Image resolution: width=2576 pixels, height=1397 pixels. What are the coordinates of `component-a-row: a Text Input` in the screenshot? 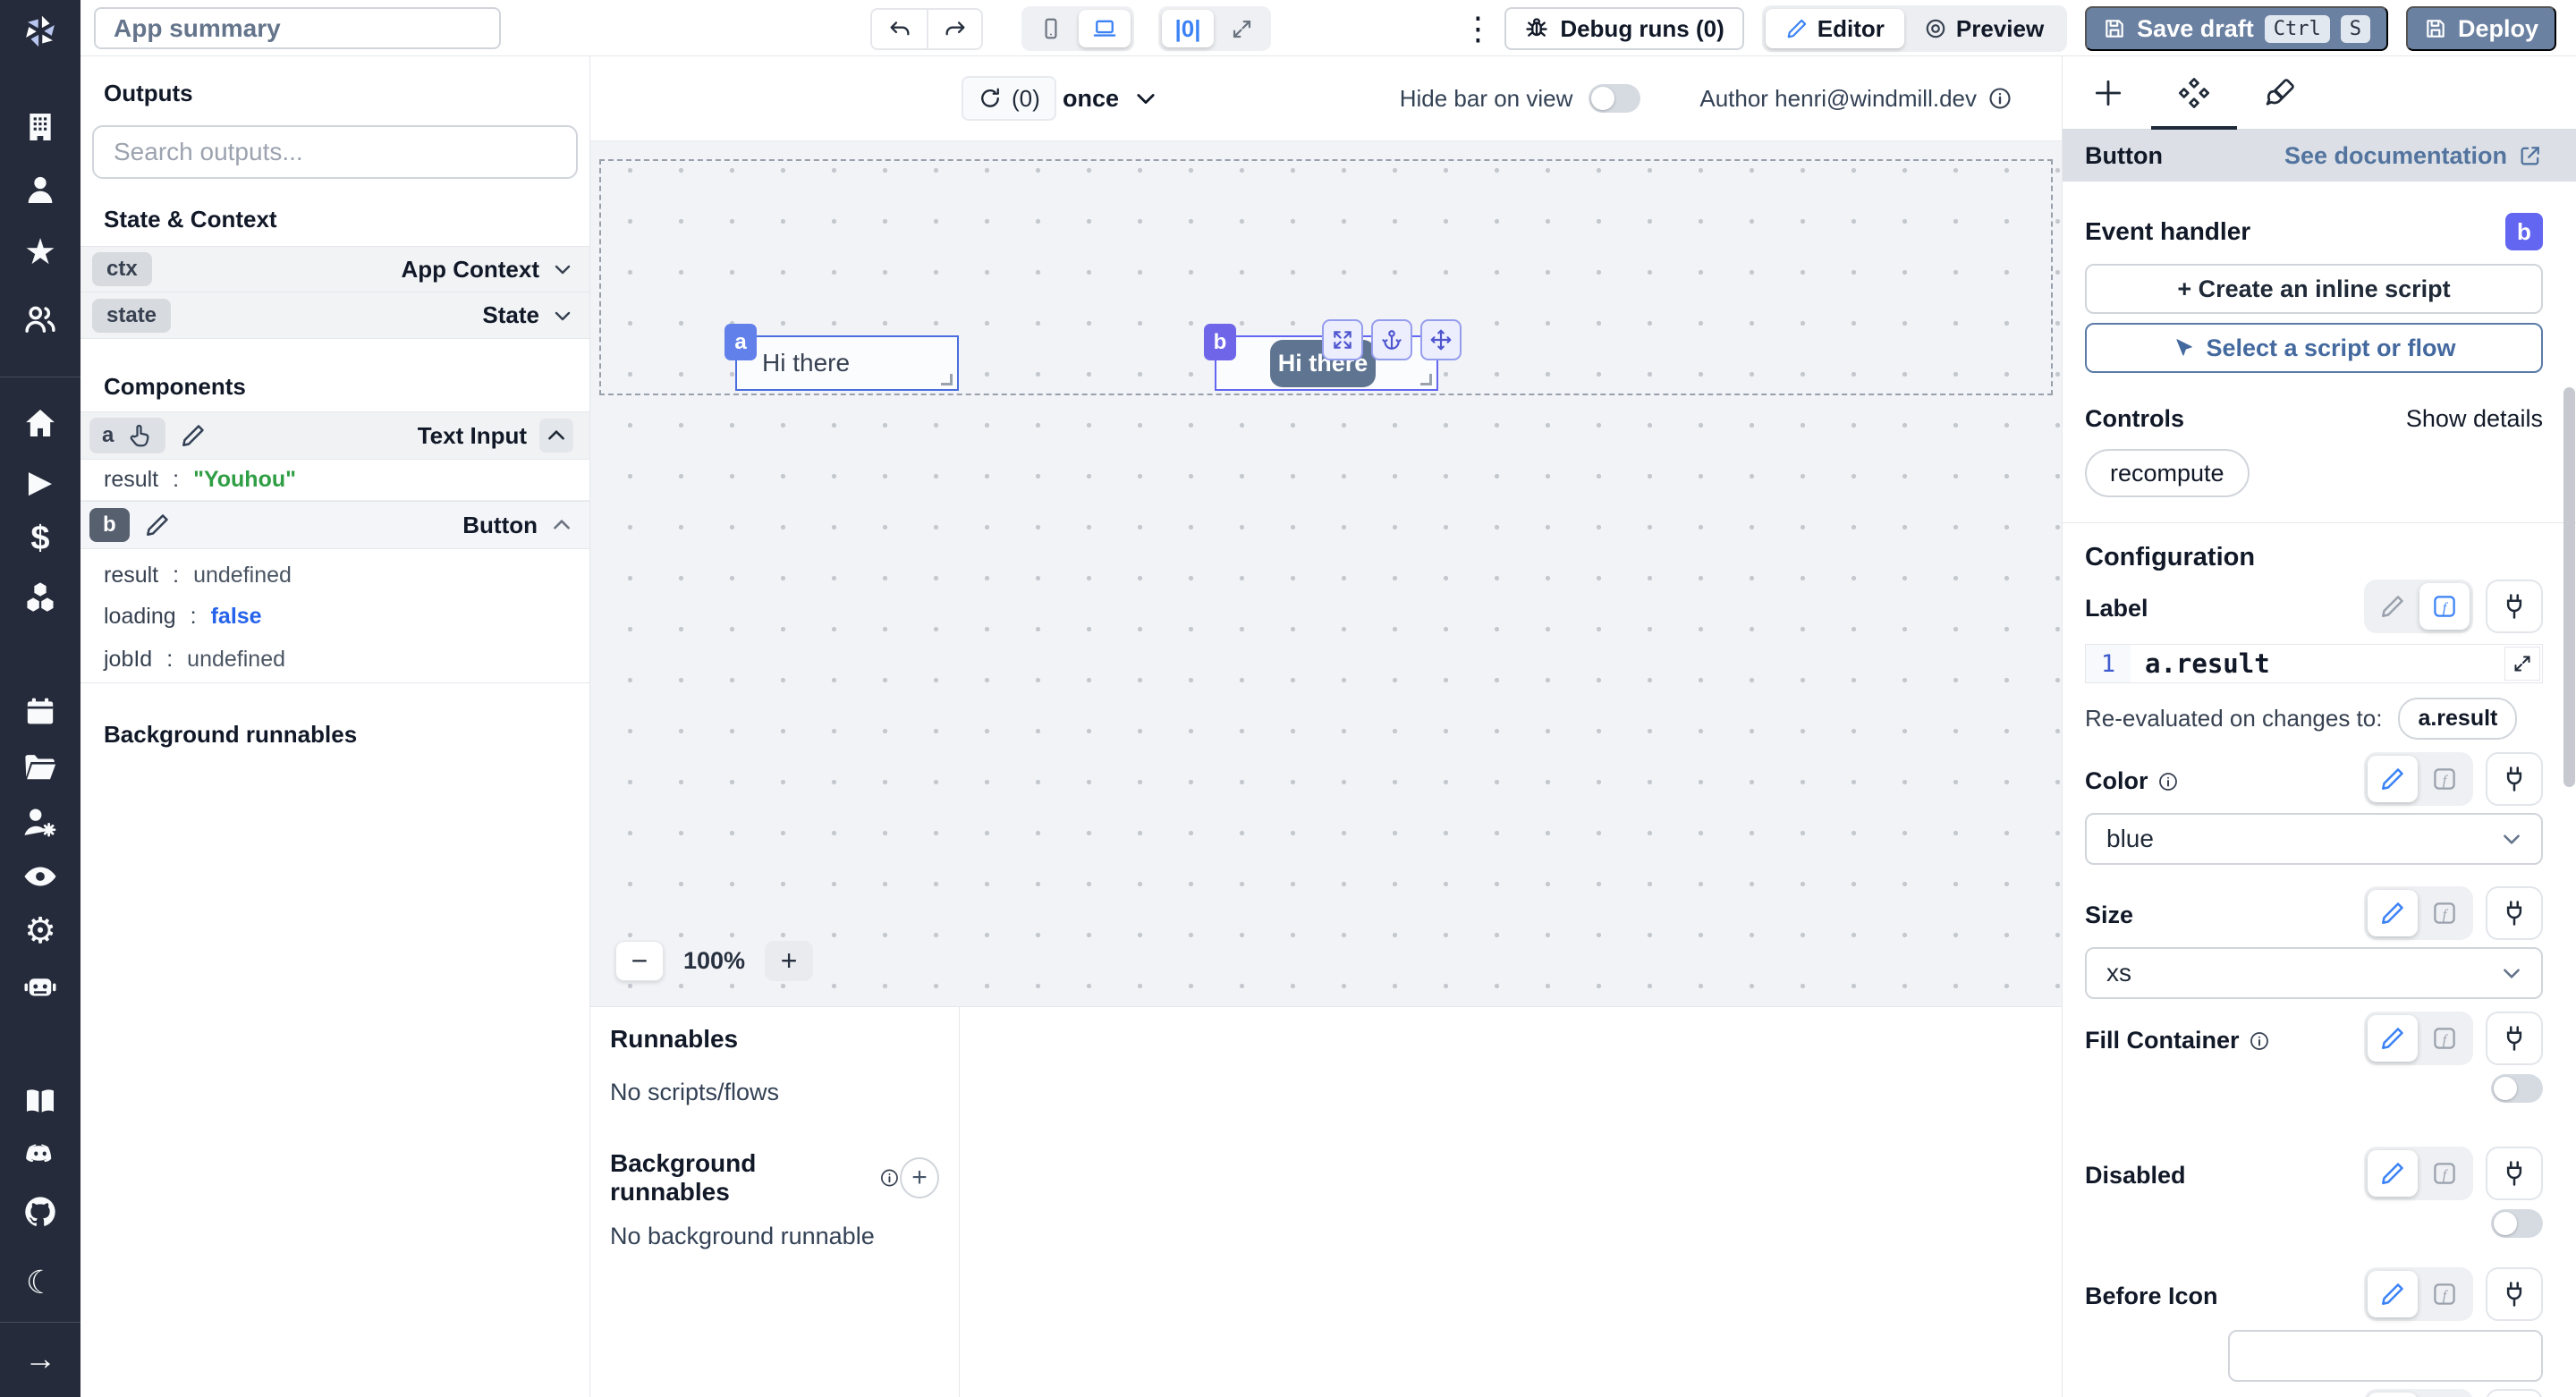 It's located at (334, 435).